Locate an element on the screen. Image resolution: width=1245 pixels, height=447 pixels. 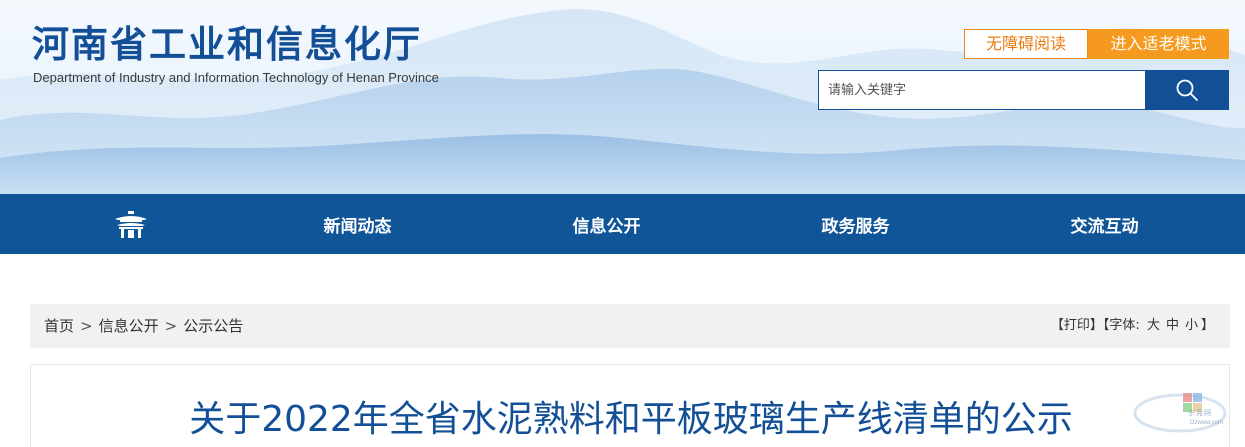
pavilion-home-icon is located at coordinates (130, 224).